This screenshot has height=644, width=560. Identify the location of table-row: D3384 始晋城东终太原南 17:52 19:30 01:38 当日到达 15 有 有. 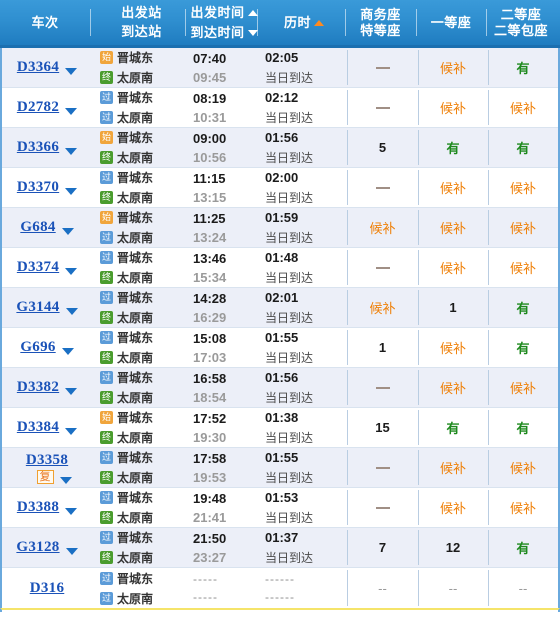
(280, 428).